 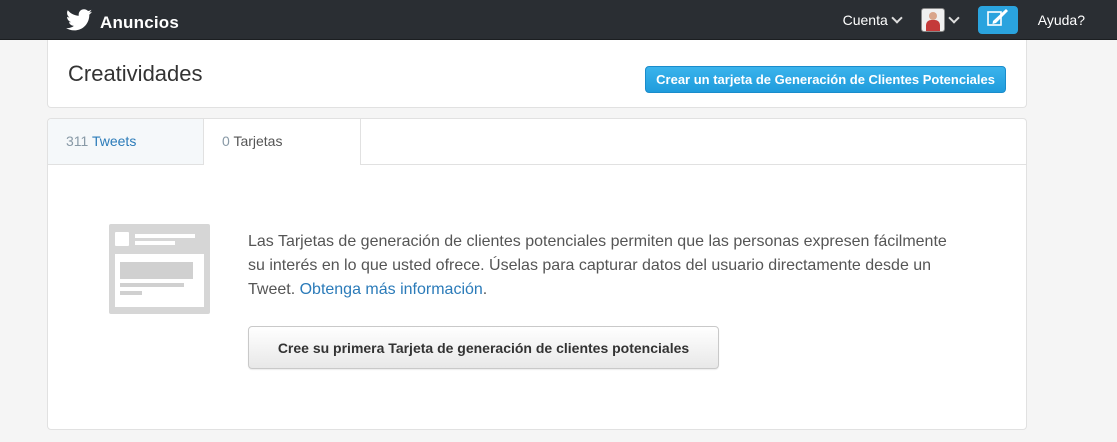 I want to click on tab-tweets: 311 Tweets, so click(x=126, y=141).